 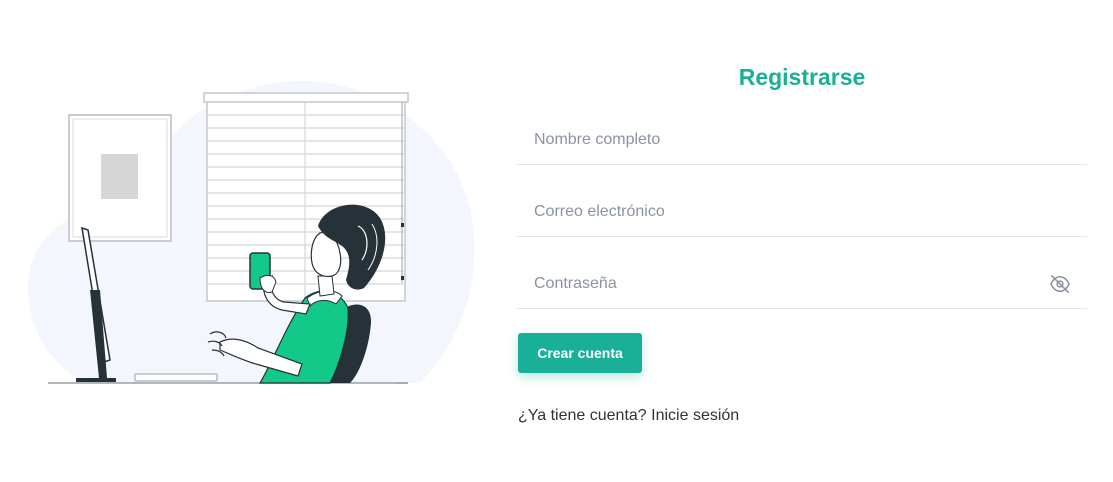 I want to click on fullname-field-row, so click(x=802, y=141).